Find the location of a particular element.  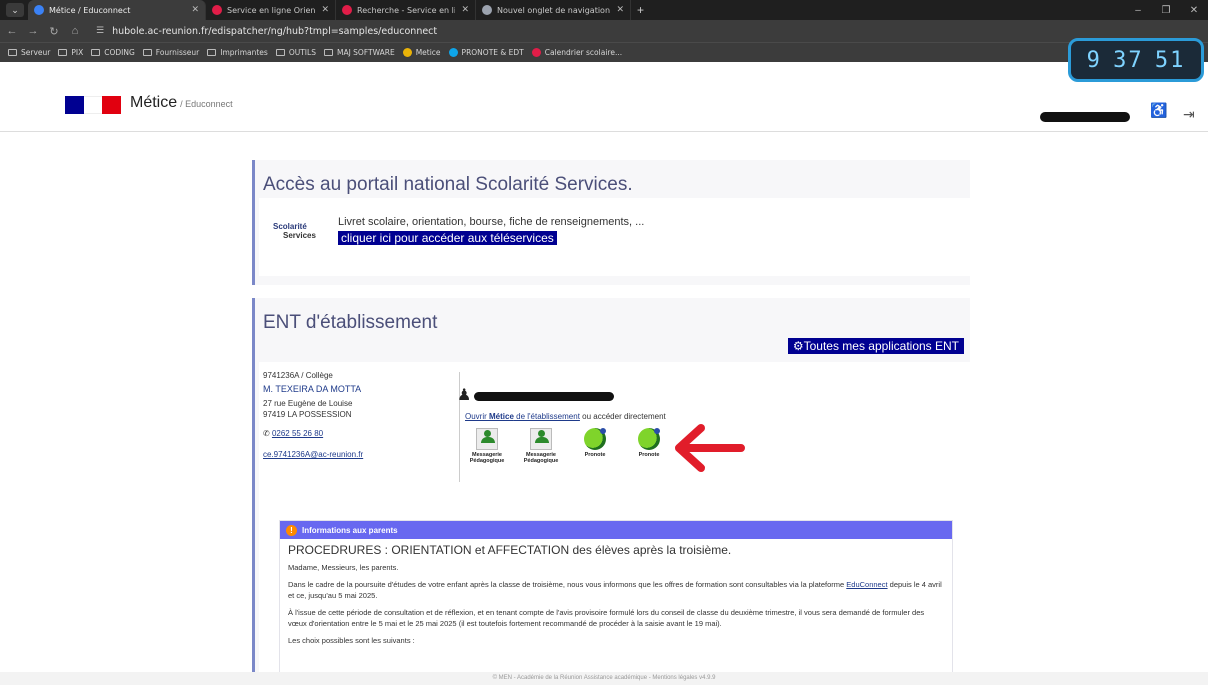

bookmark-metice: Metice is located at coordinates (421, 52).